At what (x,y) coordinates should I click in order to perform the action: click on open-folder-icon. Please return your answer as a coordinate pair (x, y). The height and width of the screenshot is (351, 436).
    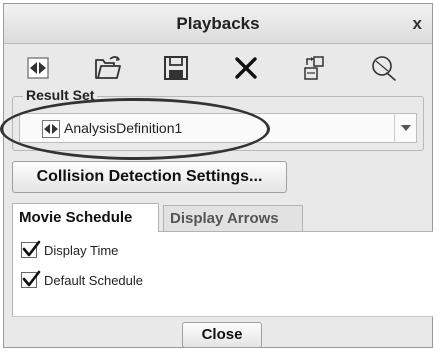
    Looking at the image, I should click on (108, 67).